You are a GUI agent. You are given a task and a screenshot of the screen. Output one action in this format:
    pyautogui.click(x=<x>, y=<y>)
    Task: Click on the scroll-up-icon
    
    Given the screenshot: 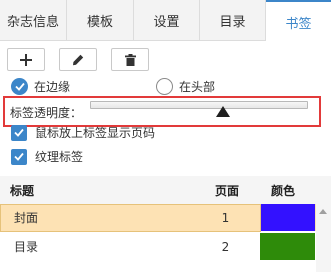 What is the action you would take?
    pyautogui.click(x=323, y=211)
    